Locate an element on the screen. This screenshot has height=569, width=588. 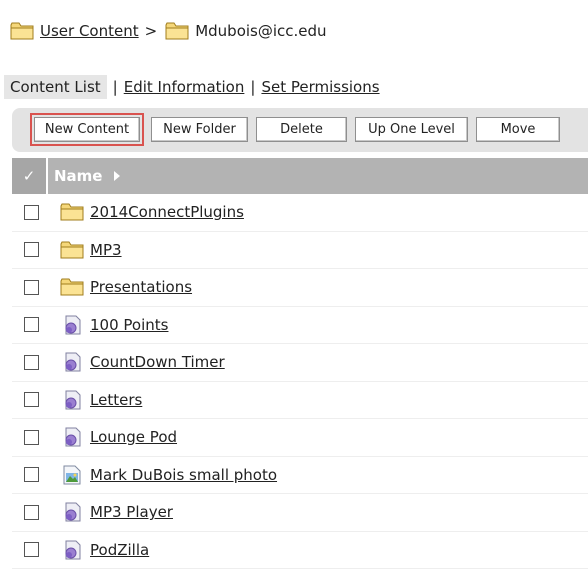
row-link: PodZilla is located at coordinates (119, 550).